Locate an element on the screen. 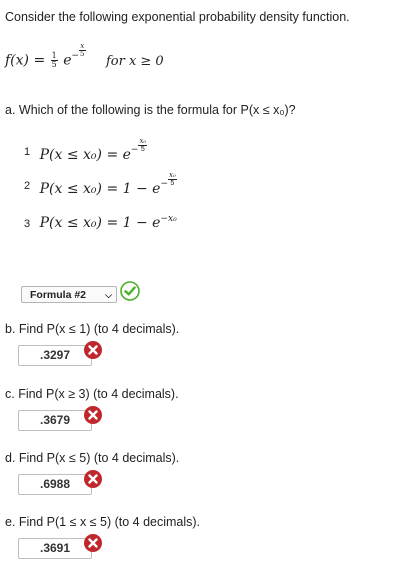 The height and width of the screenshot is (565, 400). option-3-text: P(x ≤ x₀) = 1 − e is located at coordinates (100, 223).